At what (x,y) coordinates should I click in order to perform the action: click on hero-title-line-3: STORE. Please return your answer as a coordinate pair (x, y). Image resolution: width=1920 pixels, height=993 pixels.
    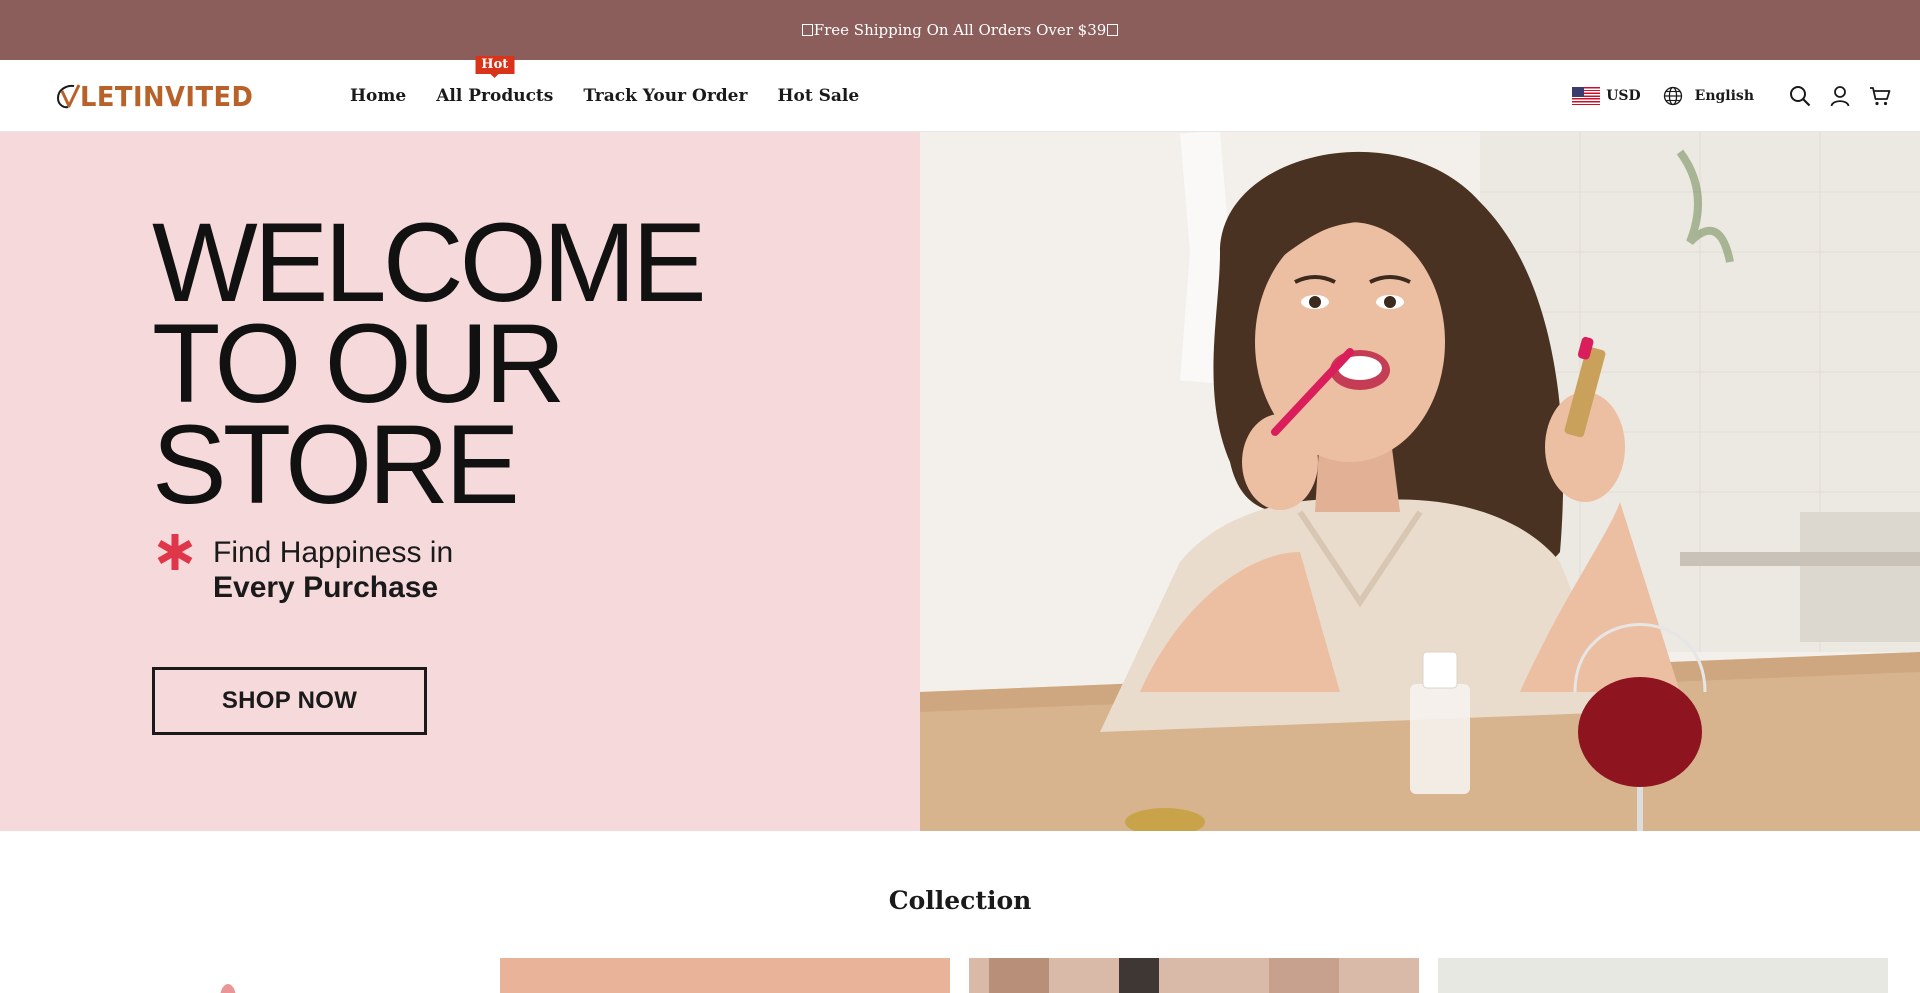
    Looking at the image, I should click on (336, 464).